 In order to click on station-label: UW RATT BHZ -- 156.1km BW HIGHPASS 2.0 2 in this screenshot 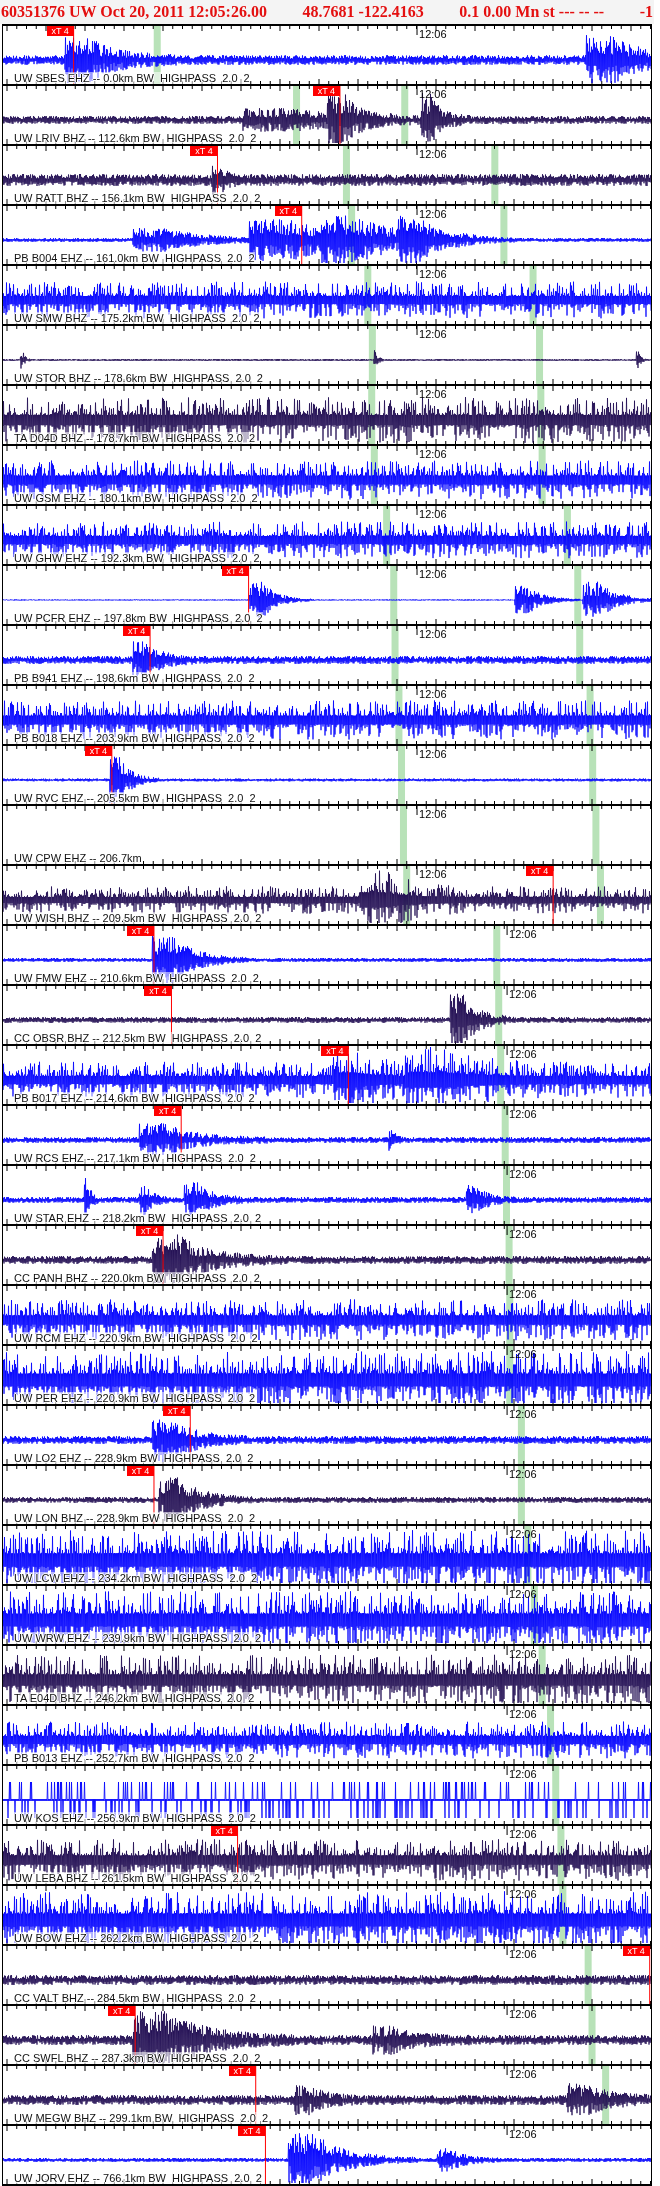, I will do `click(137, 198)`.